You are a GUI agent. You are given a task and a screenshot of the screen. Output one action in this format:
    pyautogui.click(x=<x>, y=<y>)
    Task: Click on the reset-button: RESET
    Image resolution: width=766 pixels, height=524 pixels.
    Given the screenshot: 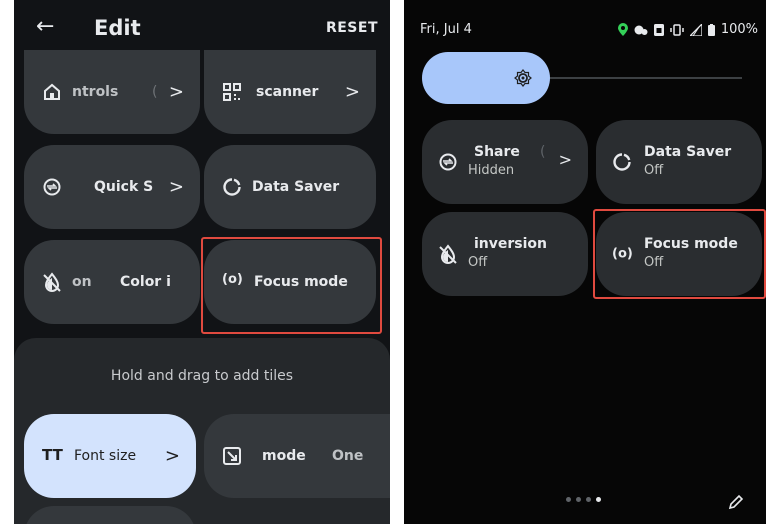 What is the action you would take?
    pyautogui.click(x=352, y=28)
    